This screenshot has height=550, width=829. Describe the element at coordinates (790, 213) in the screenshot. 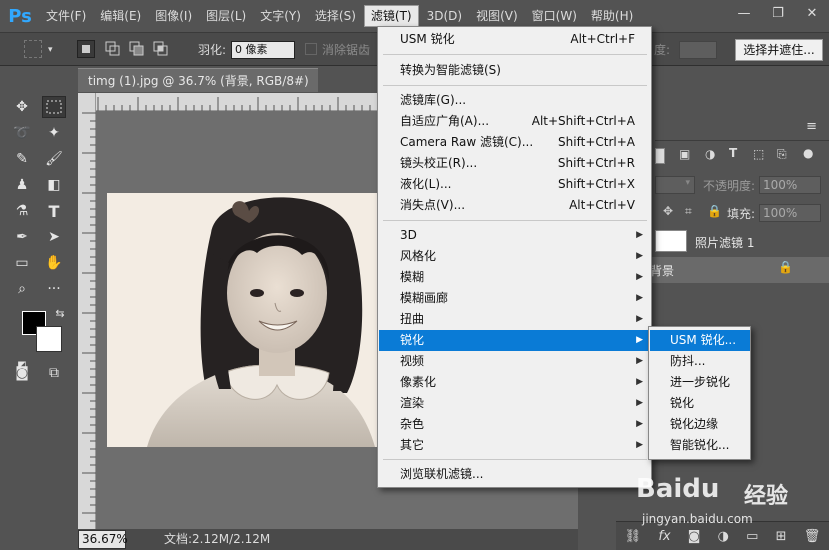

I see `fill-field: 100%` at that location.